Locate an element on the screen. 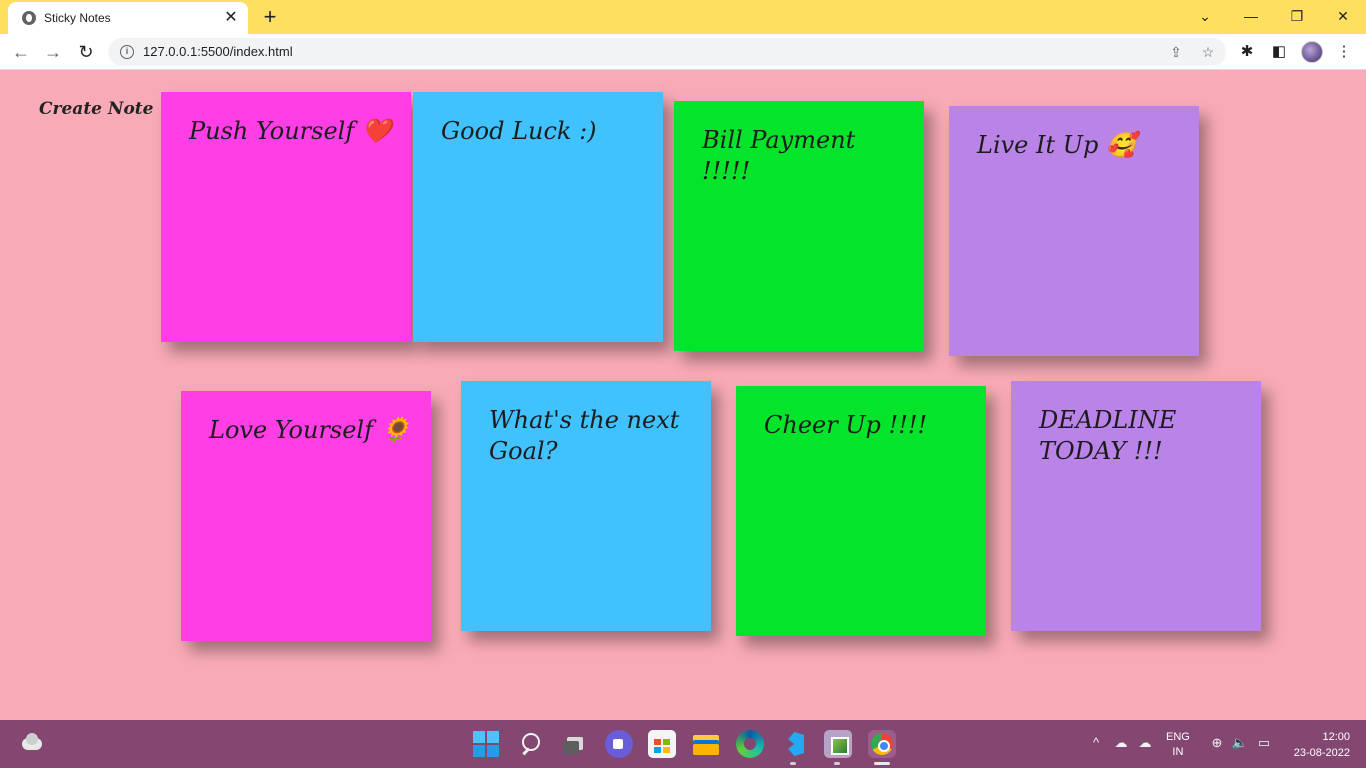 The image size is (1366, 768). onedrive-cloud-icon: ☁ is located at coordinates (1145, 743).